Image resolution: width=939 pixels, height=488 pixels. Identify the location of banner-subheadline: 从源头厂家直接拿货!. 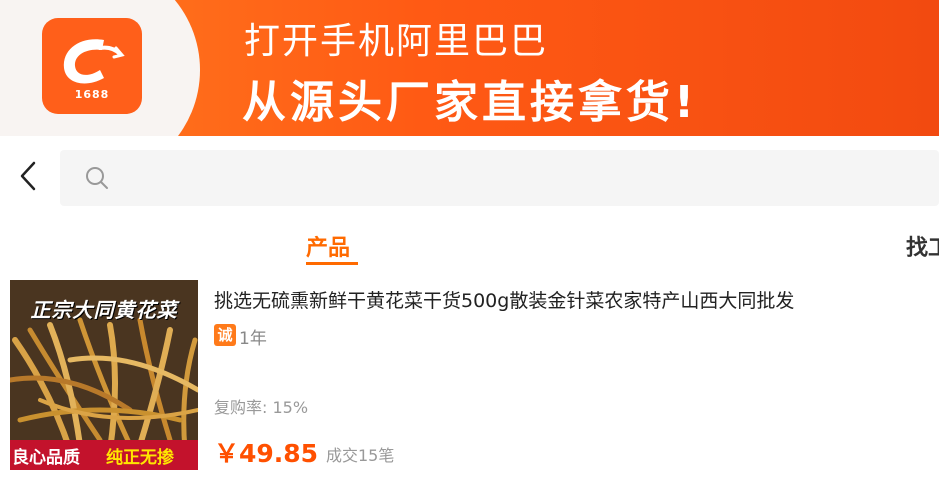
(470, 102).